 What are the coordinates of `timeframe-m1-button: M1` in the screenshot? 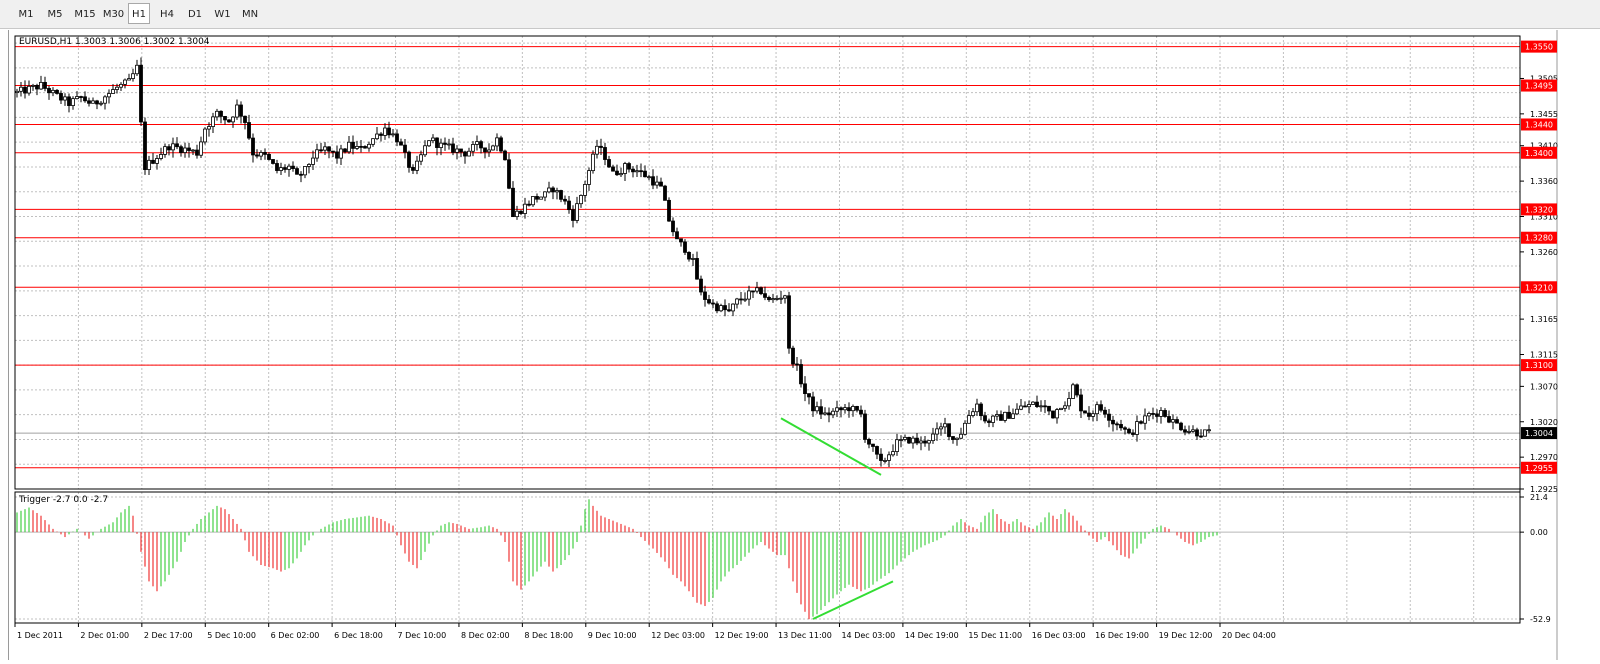 It's located at (26, 13).